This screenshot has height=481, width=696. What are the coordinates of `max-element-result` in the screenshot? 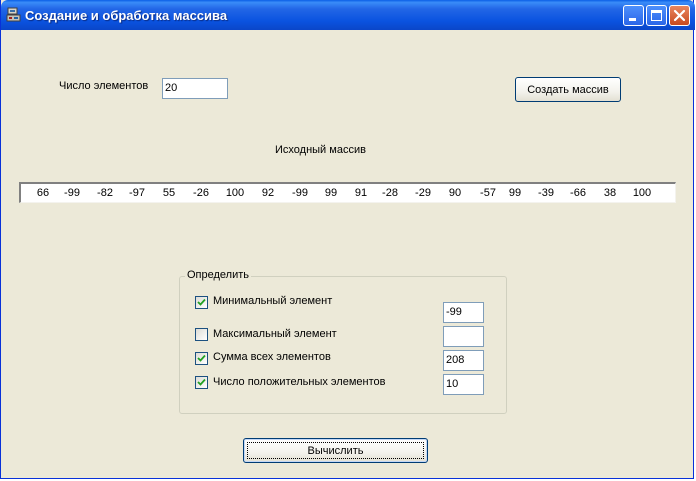 It's located at (463, 336).